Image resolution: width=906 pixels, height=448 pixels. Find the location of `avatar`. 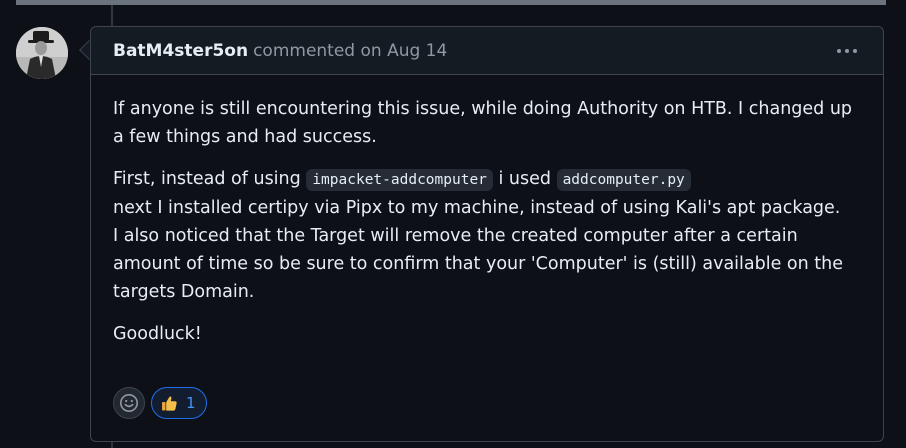

avatar is located at coordinates (42, 53).